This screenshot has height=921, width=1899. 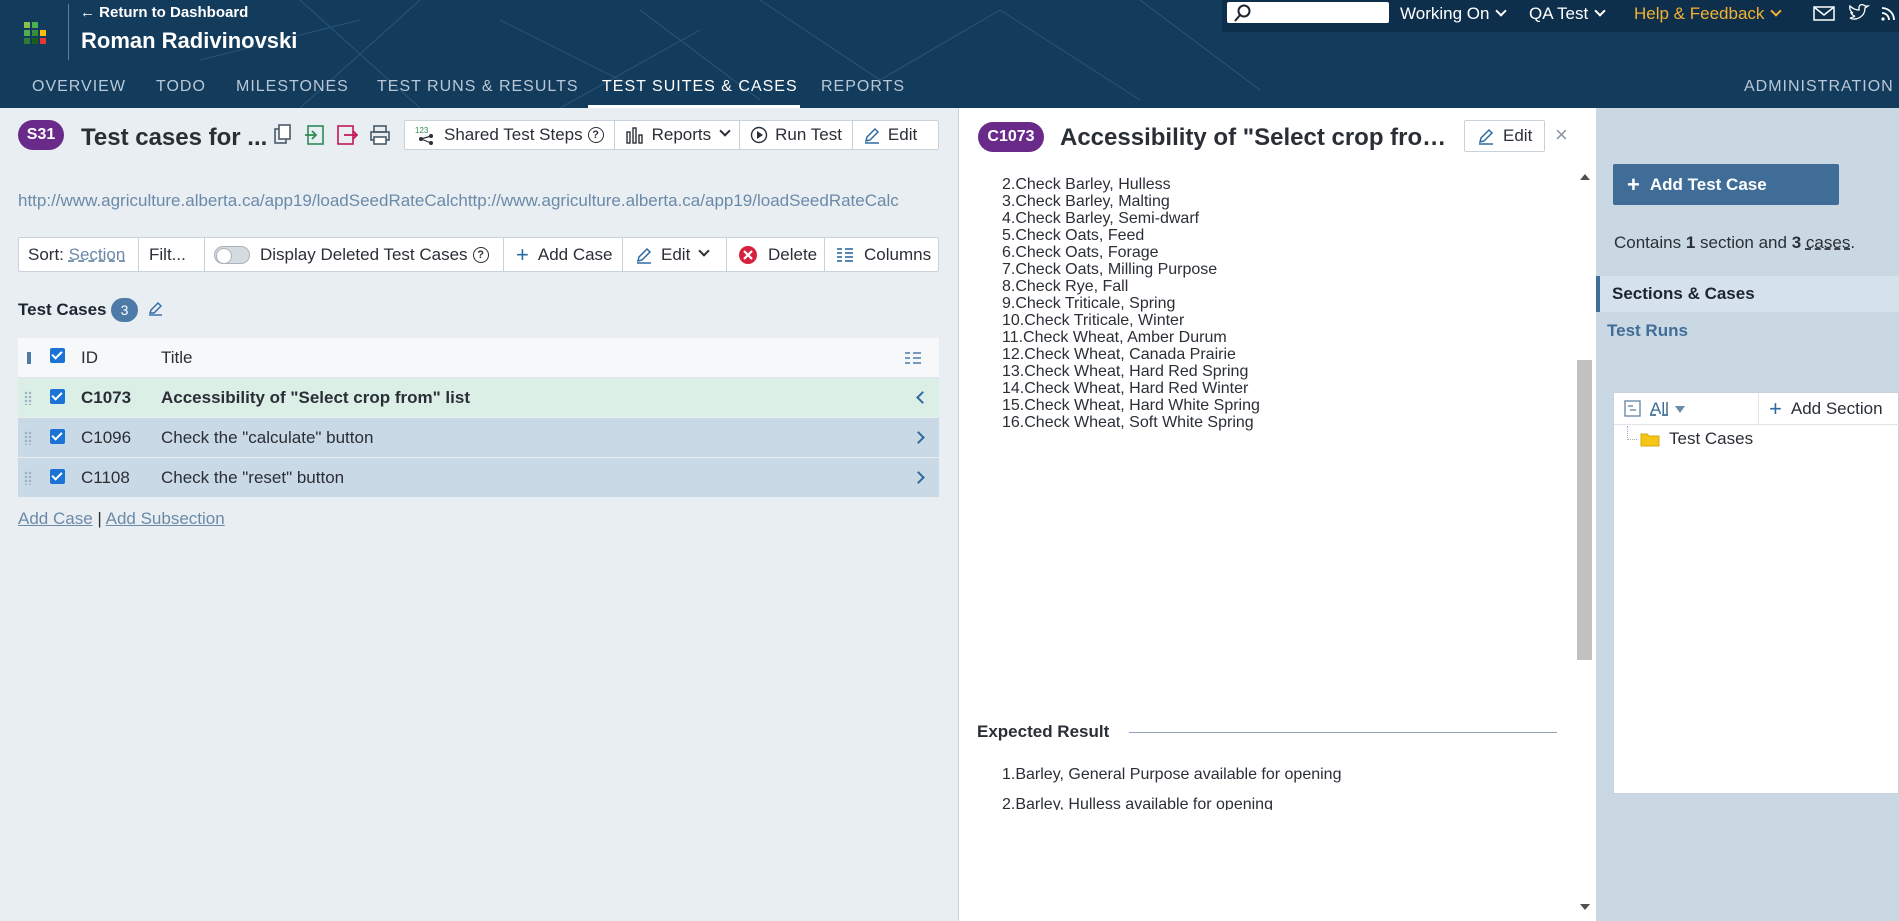 I want to click on columns-button: Columns, so click(x=883, y=254).